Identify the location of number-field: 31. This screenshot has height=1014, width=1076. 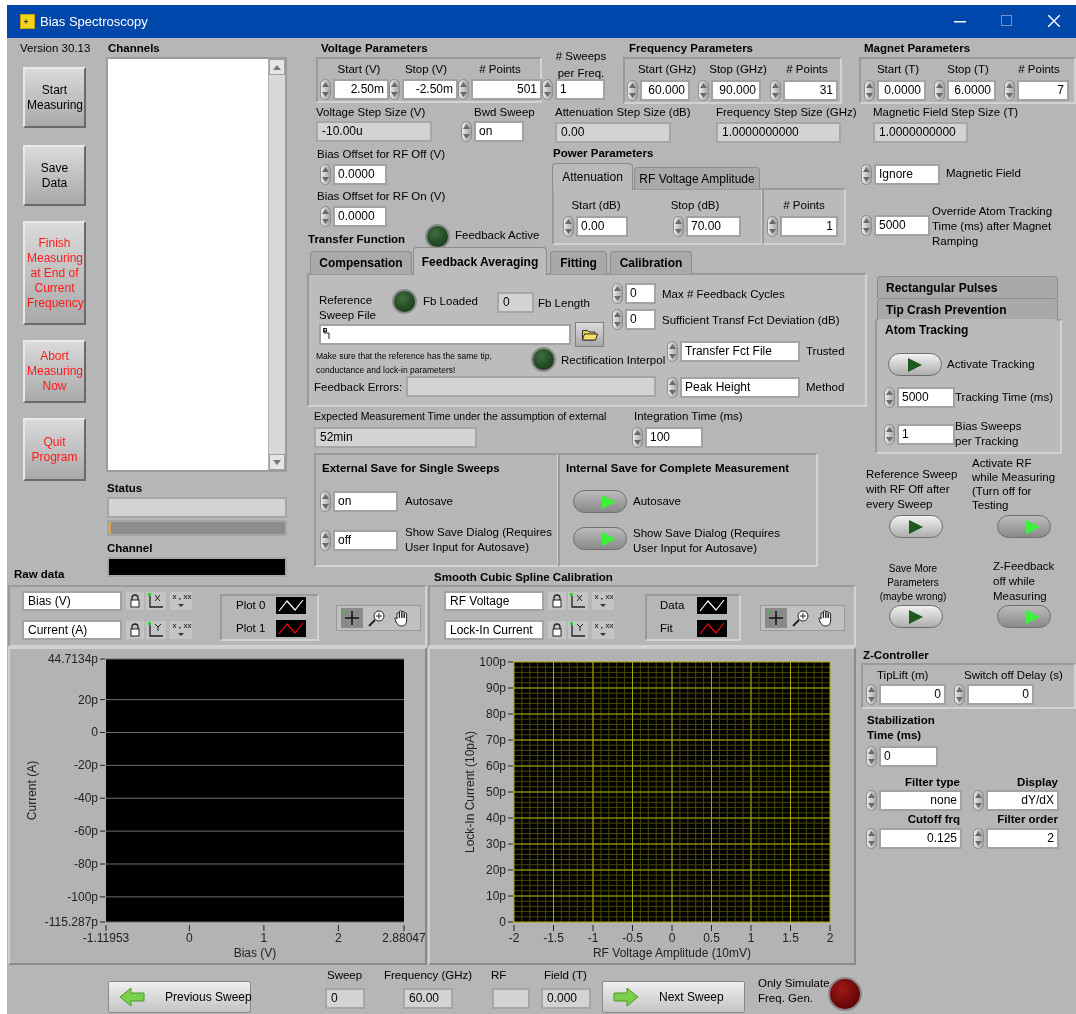
(810, 90).